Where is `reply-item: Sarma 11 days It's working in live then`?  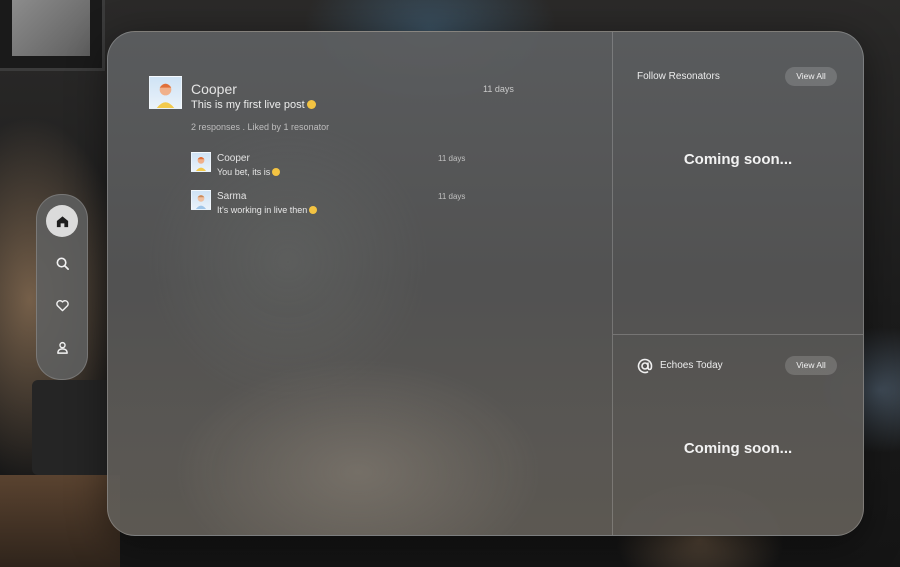
reply-item: Sarma 11 days It's working in live then is located at coordinates (331, 205).